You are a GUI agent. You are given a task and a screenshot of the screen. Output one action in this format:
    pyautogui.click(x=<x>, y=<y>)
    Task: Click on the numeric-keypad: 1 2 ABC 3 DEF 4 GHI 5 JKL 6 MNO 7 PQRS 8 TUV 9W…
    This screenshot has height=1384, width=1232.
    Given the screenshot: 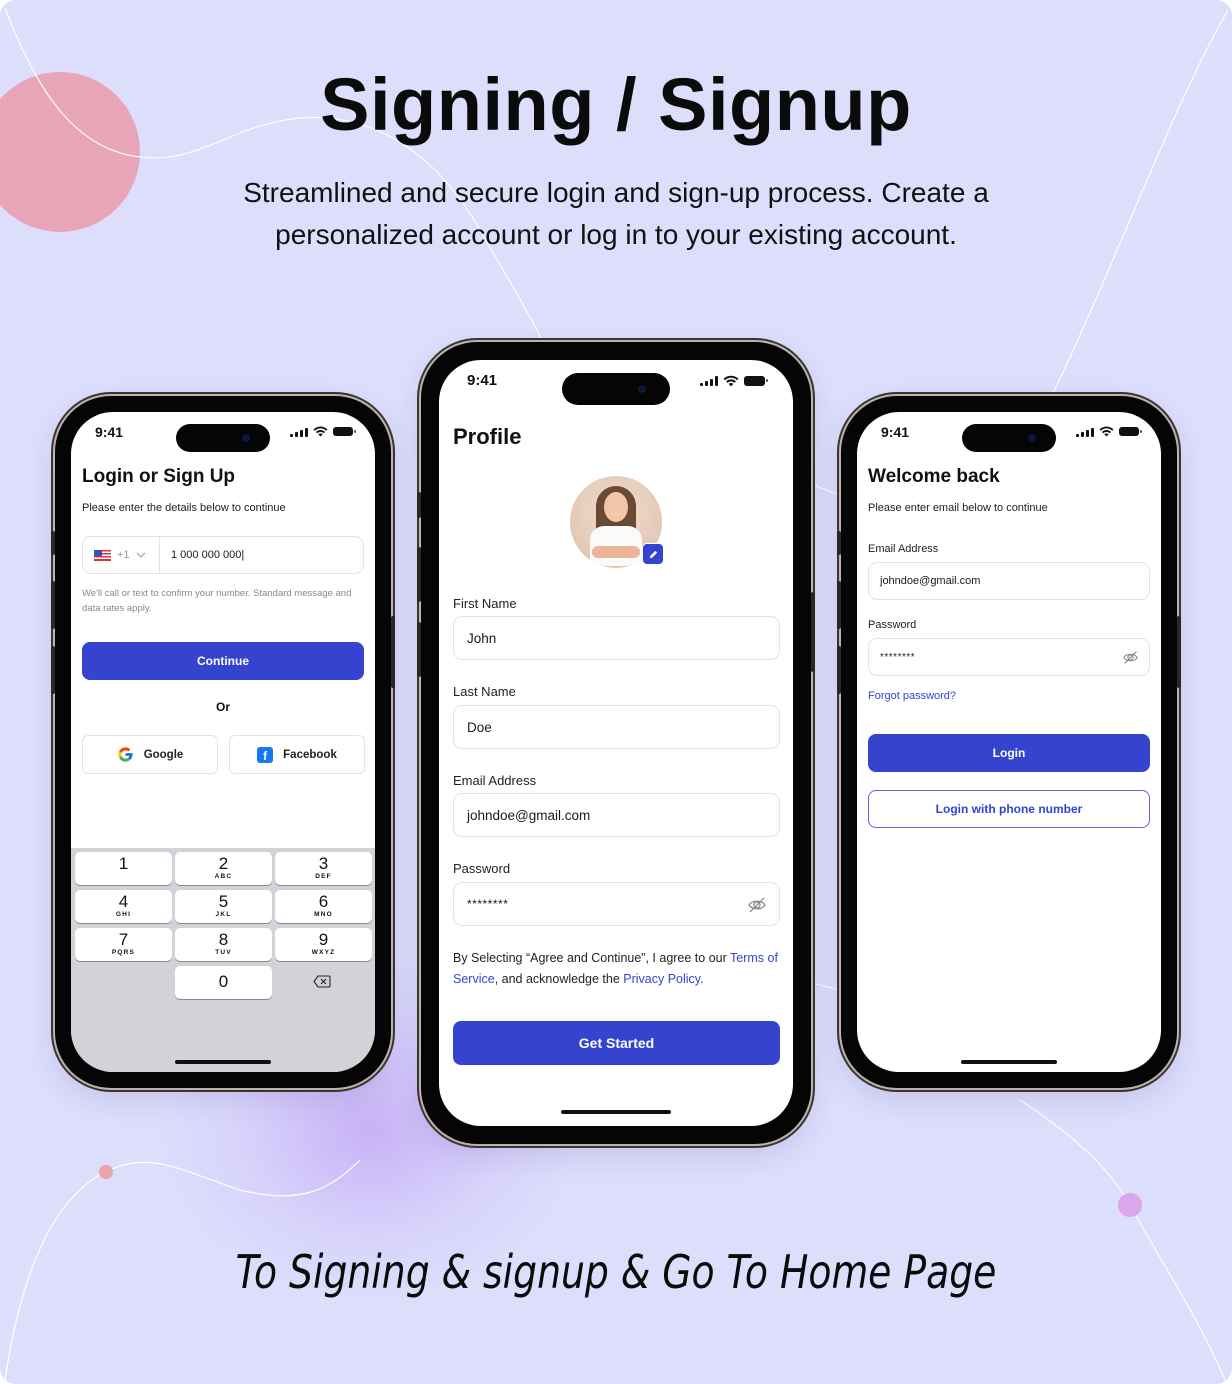 What is the action you would take?
    pyautogui.click(x=223, y=960)
    